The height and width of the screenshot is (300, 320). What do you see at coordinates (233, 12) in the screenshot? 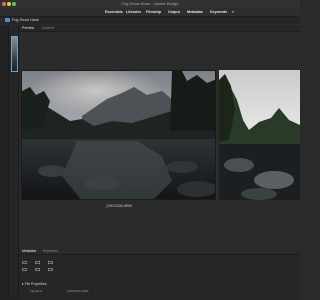
I see `workspace-more-button: »` at bounding box center [233, 12].